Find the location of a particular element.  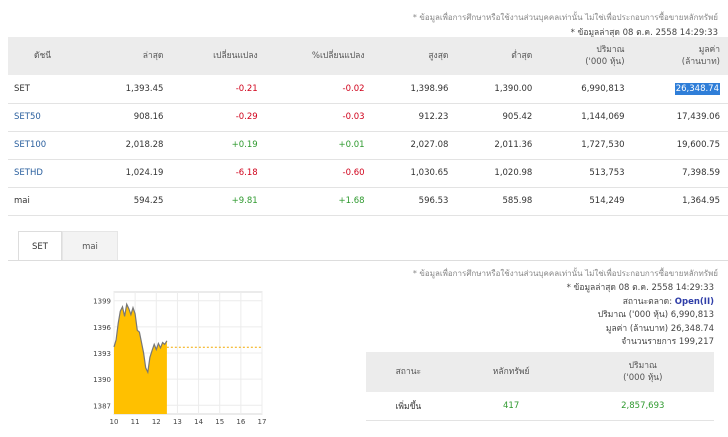

trades-label: จำนวนรายการ is located at coordinates (649, 342).